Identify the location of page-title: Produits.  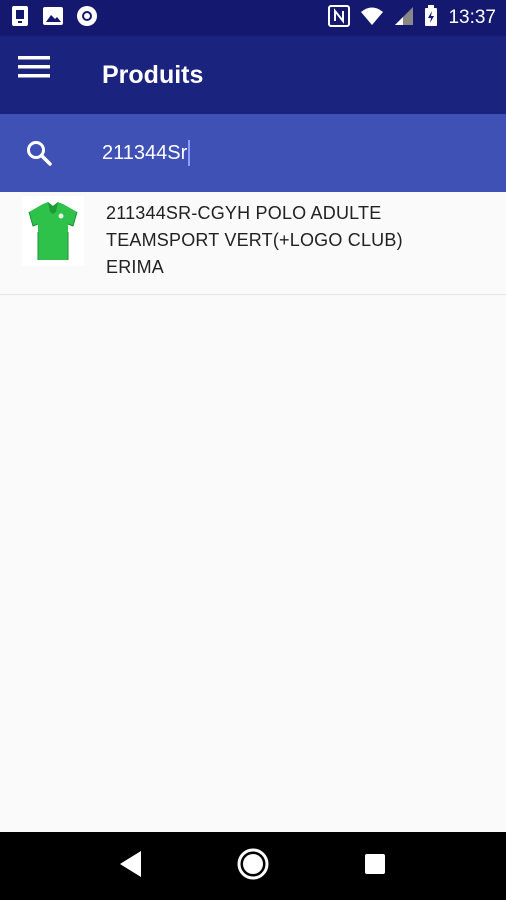
(153, 74).